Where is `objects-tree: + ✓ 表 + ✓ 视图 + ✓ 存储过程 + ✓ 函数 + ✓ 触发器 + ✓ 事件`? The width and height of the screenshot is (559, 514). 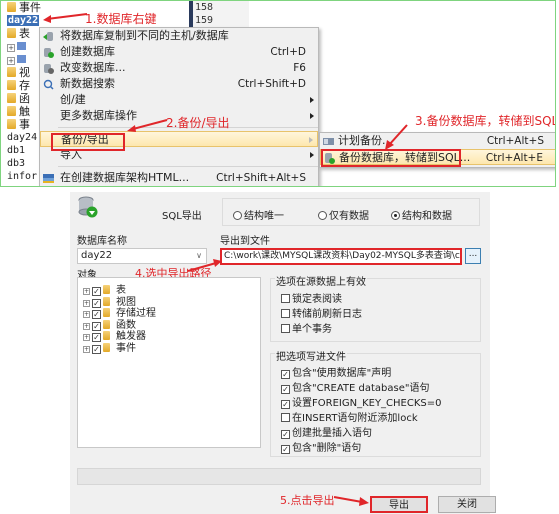
objects-tree: + ✓ 表 + ✓ 视图 + ✓ 存储过程 + ✓ 函数 + ✓ 触发器 + ✓ 事件 is located at coordinates (169, 362).